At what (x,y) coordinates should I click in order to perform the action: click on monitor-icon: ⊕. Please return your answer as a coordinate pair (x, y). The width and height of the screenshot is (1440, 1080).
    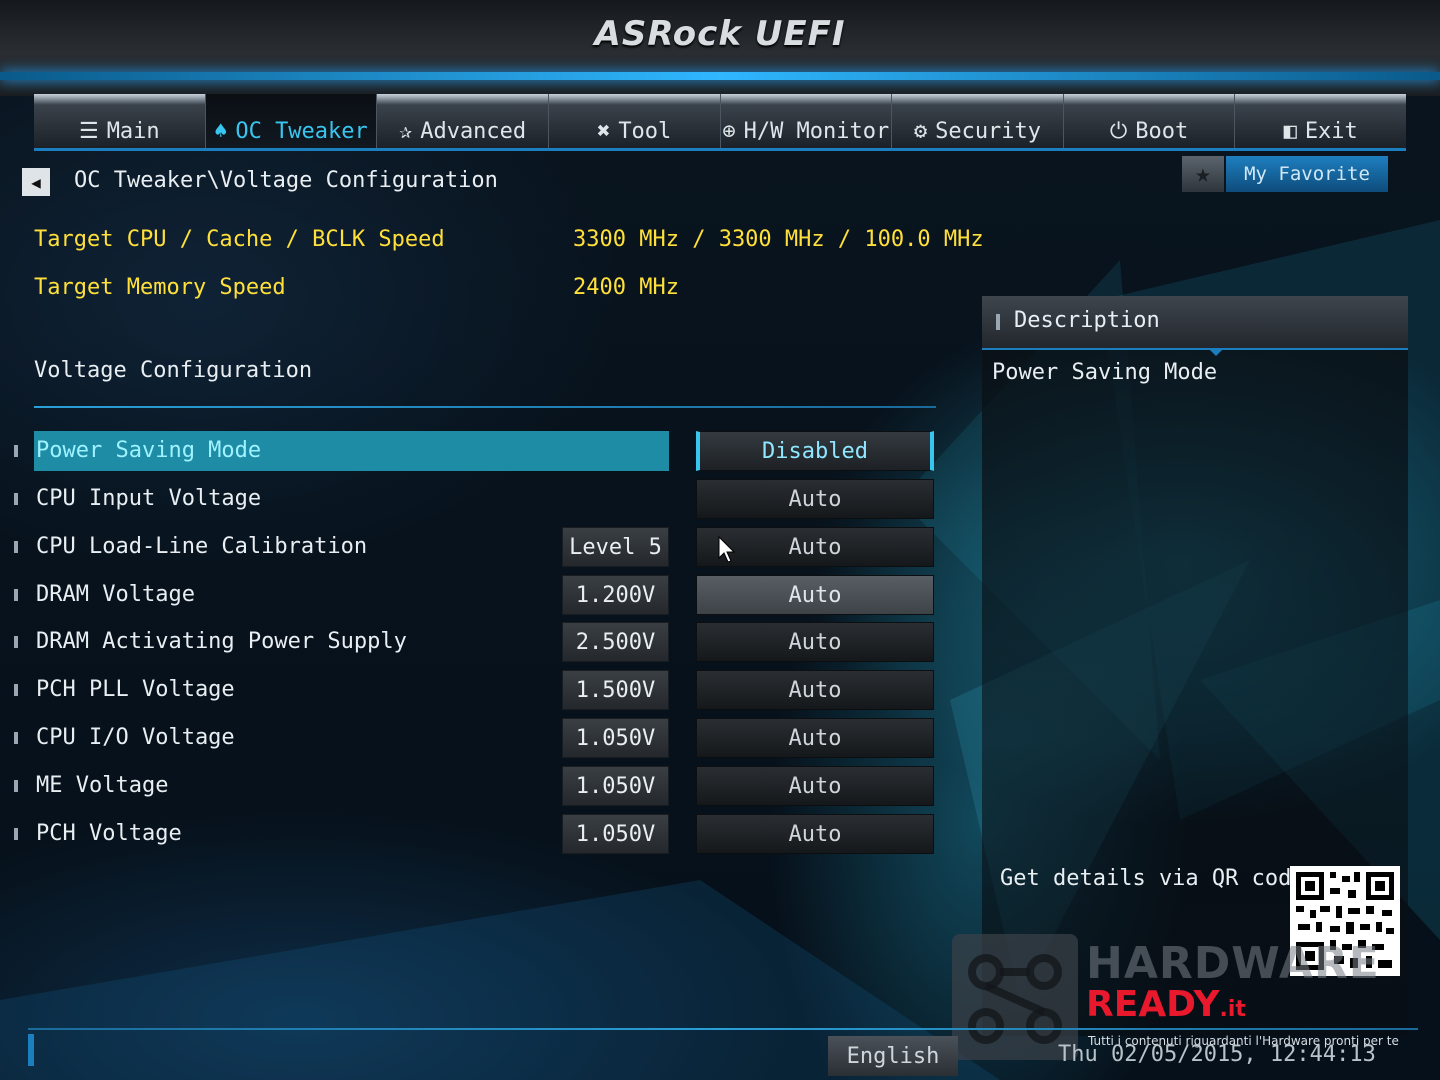
    Looking at the image, I should click on (729, 131).